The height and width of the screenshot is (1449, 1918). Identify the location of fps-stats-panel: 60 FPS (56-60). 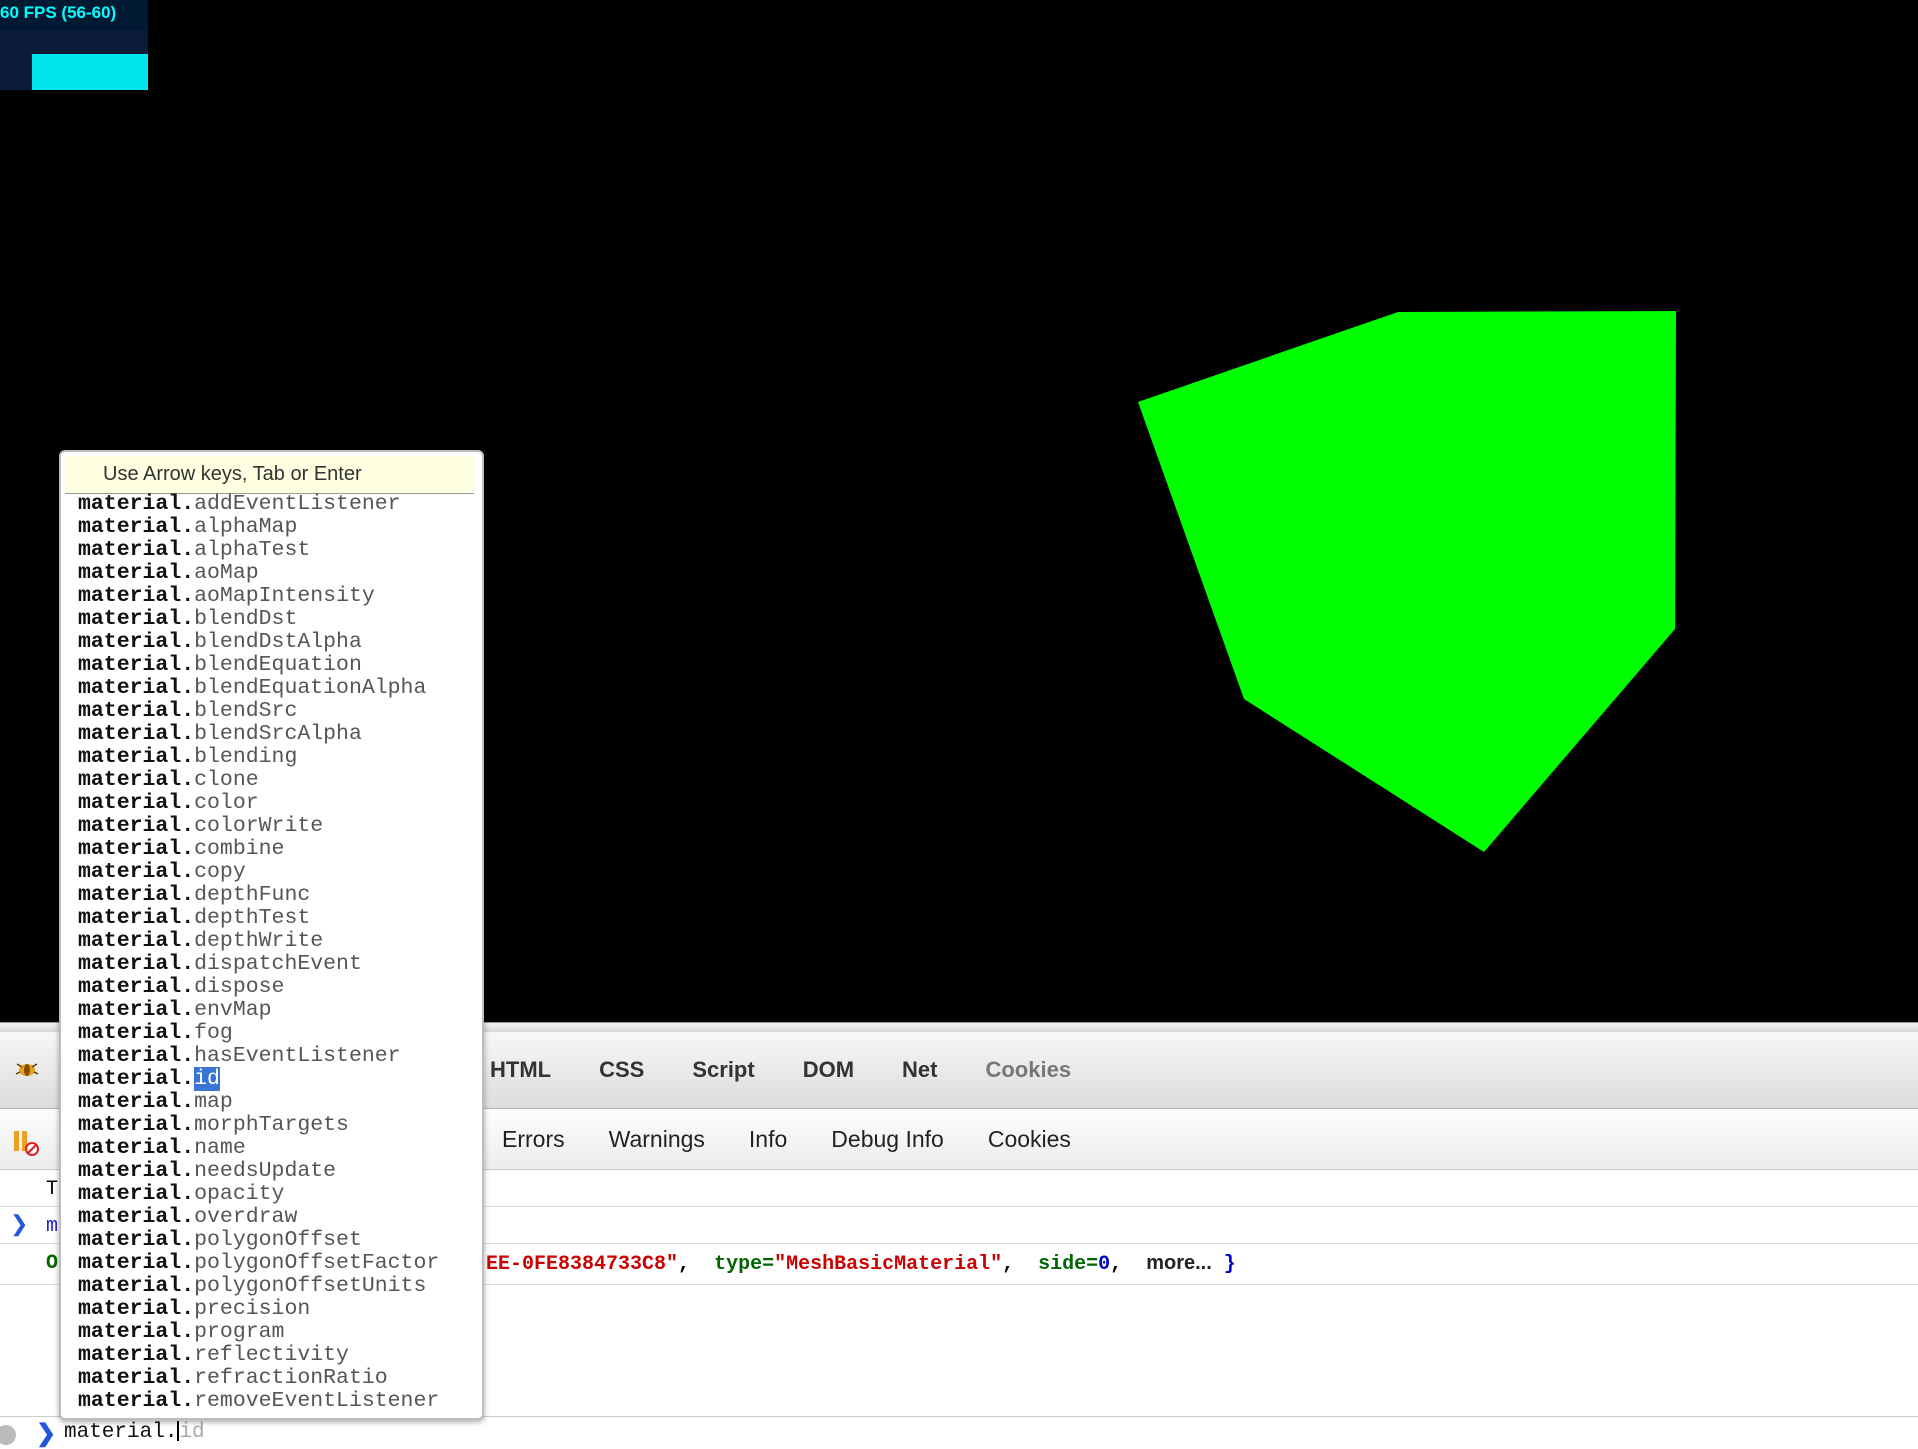
(74, 45).